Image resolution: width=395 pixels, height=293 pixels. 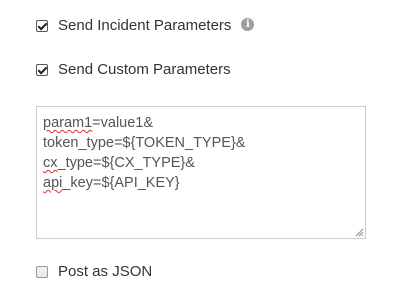 I want to click on spellcheck-word: param1, so click(x=68, y=123).